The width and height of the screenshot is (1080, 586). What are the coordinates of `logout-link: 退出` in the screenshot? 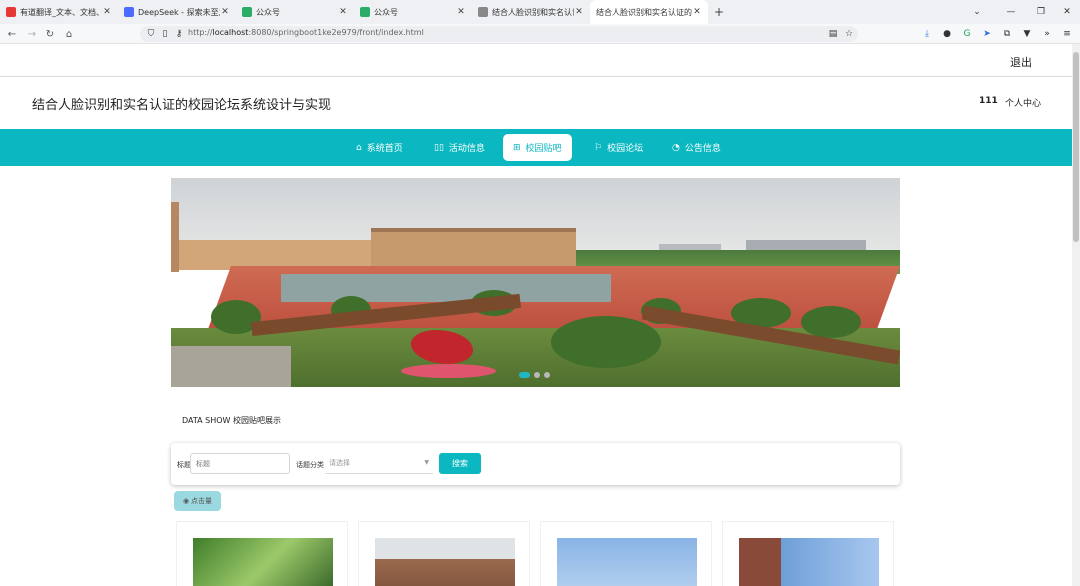 It's located at (1021, 62).